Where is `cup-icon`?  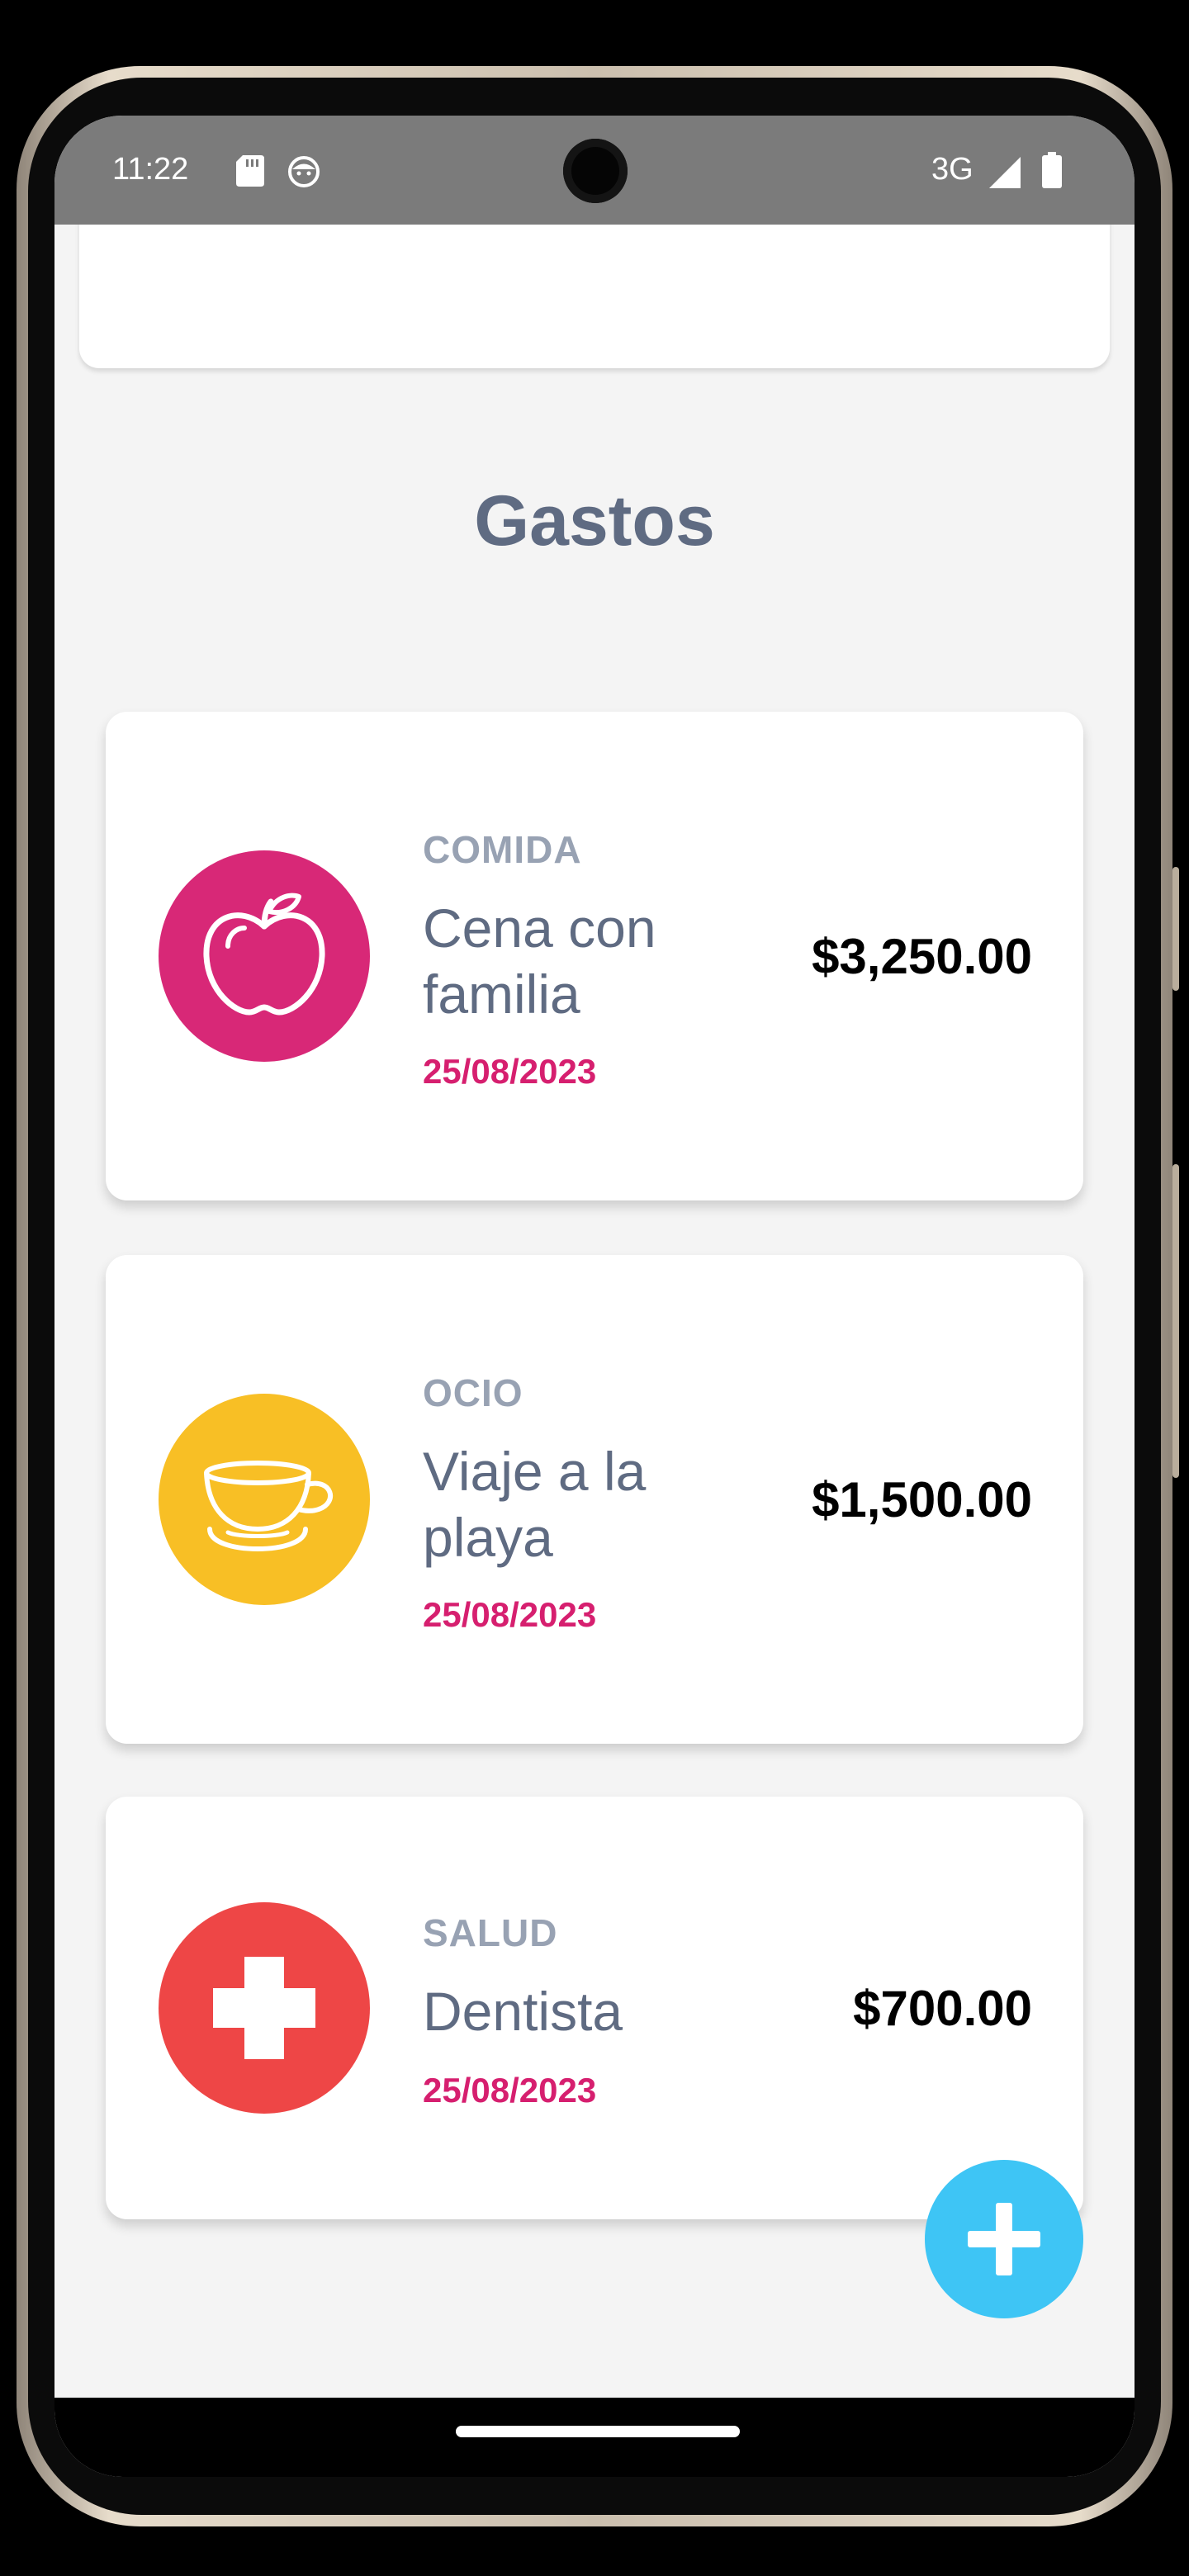
cup-icon is located at coordinates (269, 1506).